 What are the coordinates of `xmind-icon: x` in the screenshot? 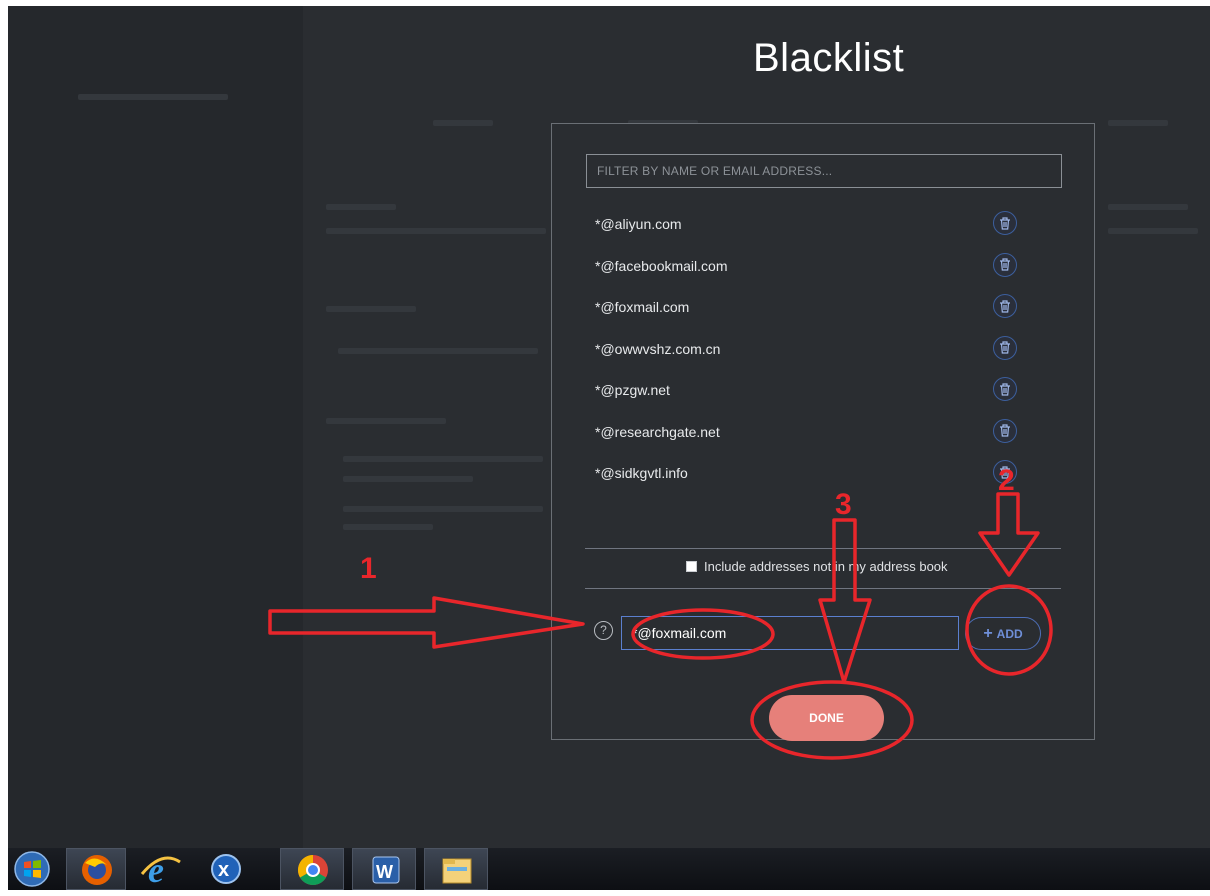 It's located at (226, 869).